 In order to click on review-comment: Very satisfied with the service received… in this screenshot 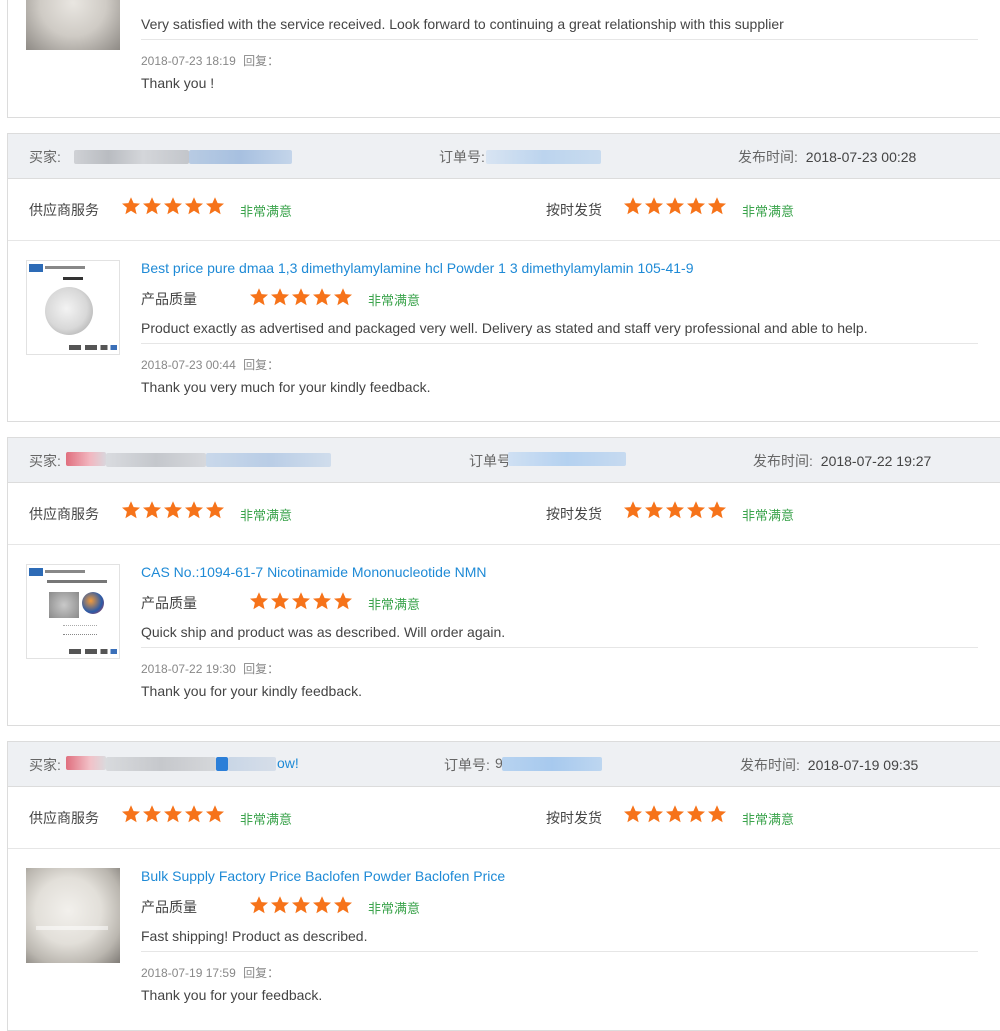, I will do `click(462, 24)`.